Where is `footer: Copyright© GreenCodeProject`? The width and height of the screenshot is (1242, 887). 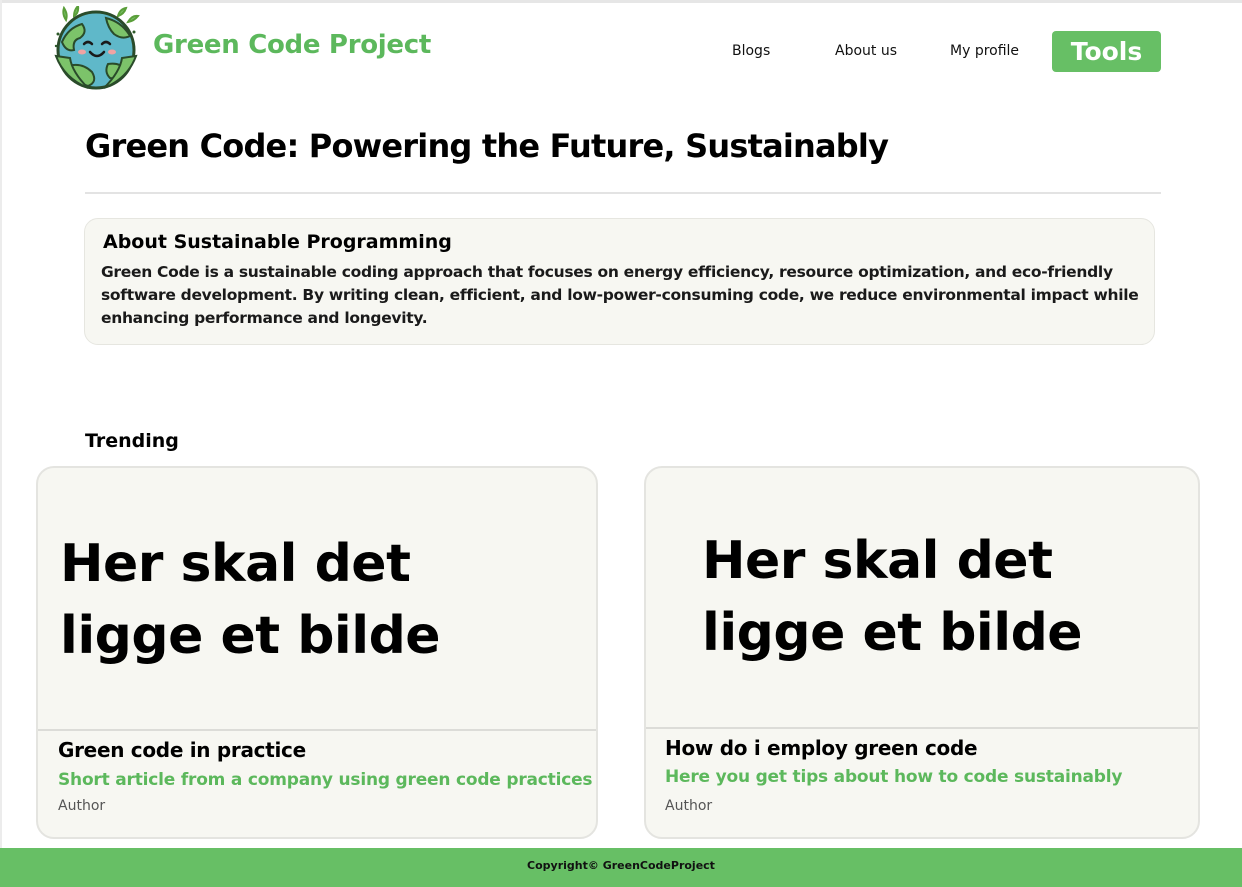 footer: Copyright© GreenCodeProject is located at coordinates (621, 867).